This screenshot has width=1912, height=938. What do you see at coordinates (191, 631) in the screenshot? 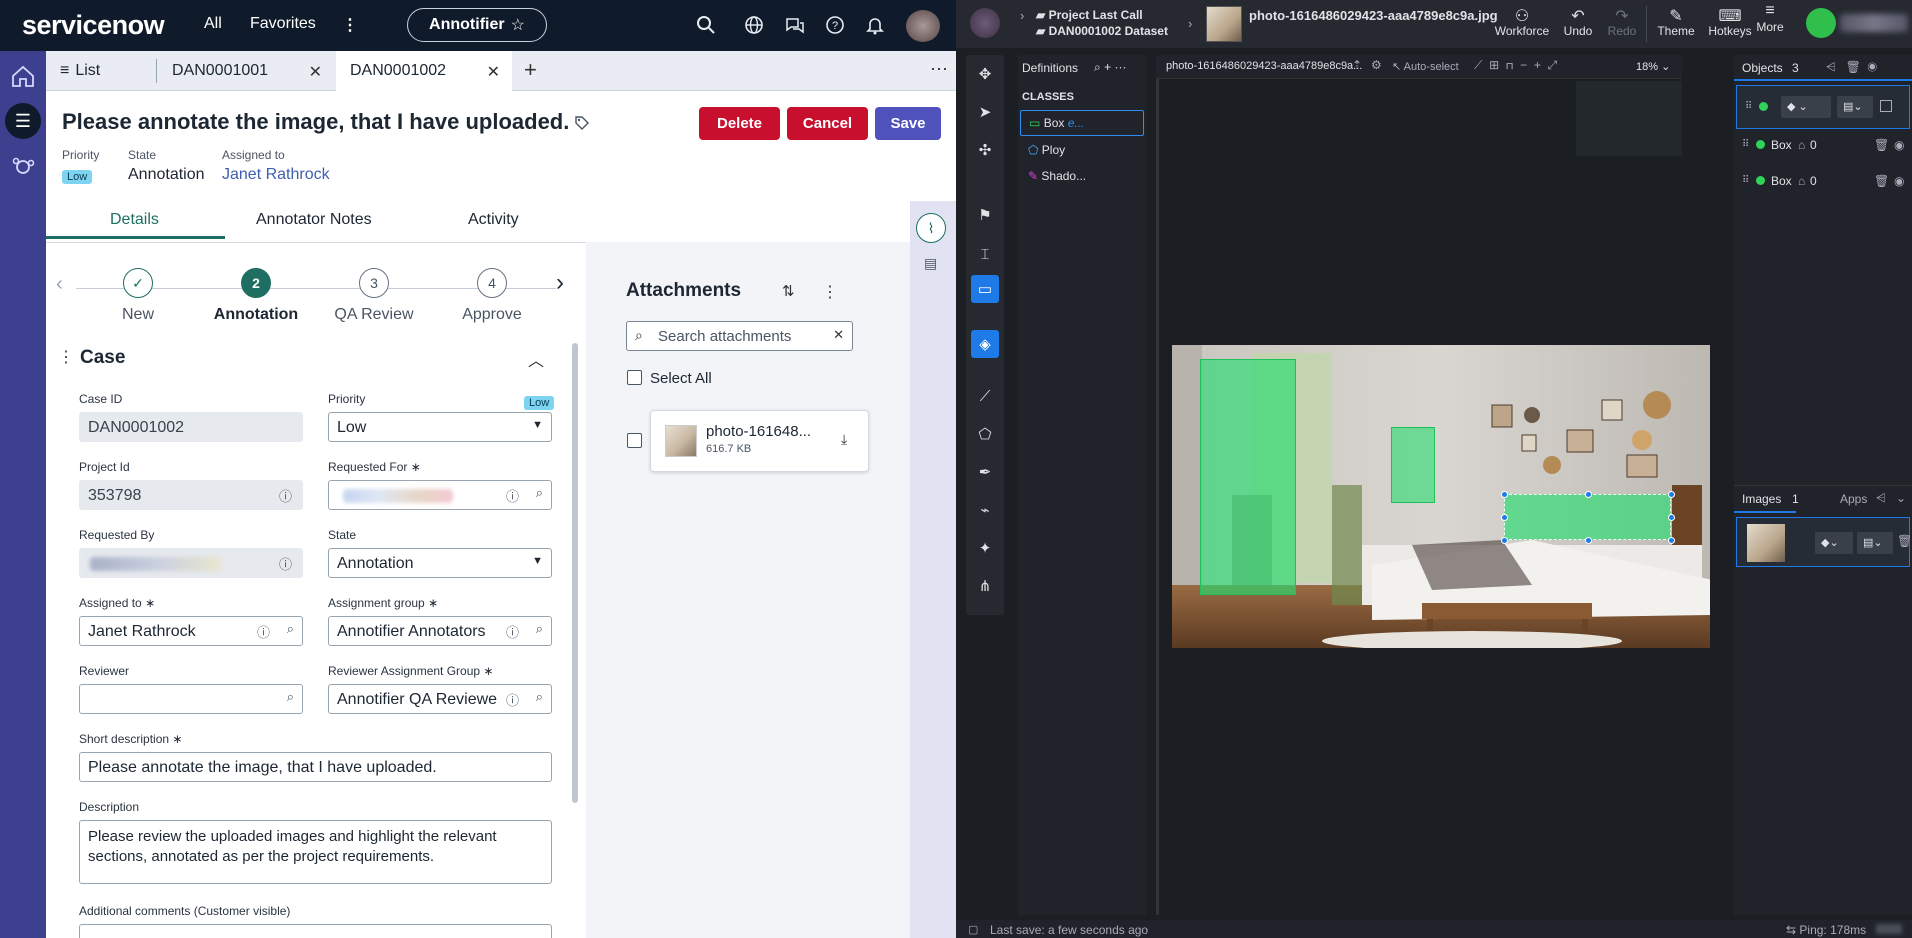
I see `assigned-to-field: Janet Rathrock ⓘ ⌕` at bounding box center [191, 631].